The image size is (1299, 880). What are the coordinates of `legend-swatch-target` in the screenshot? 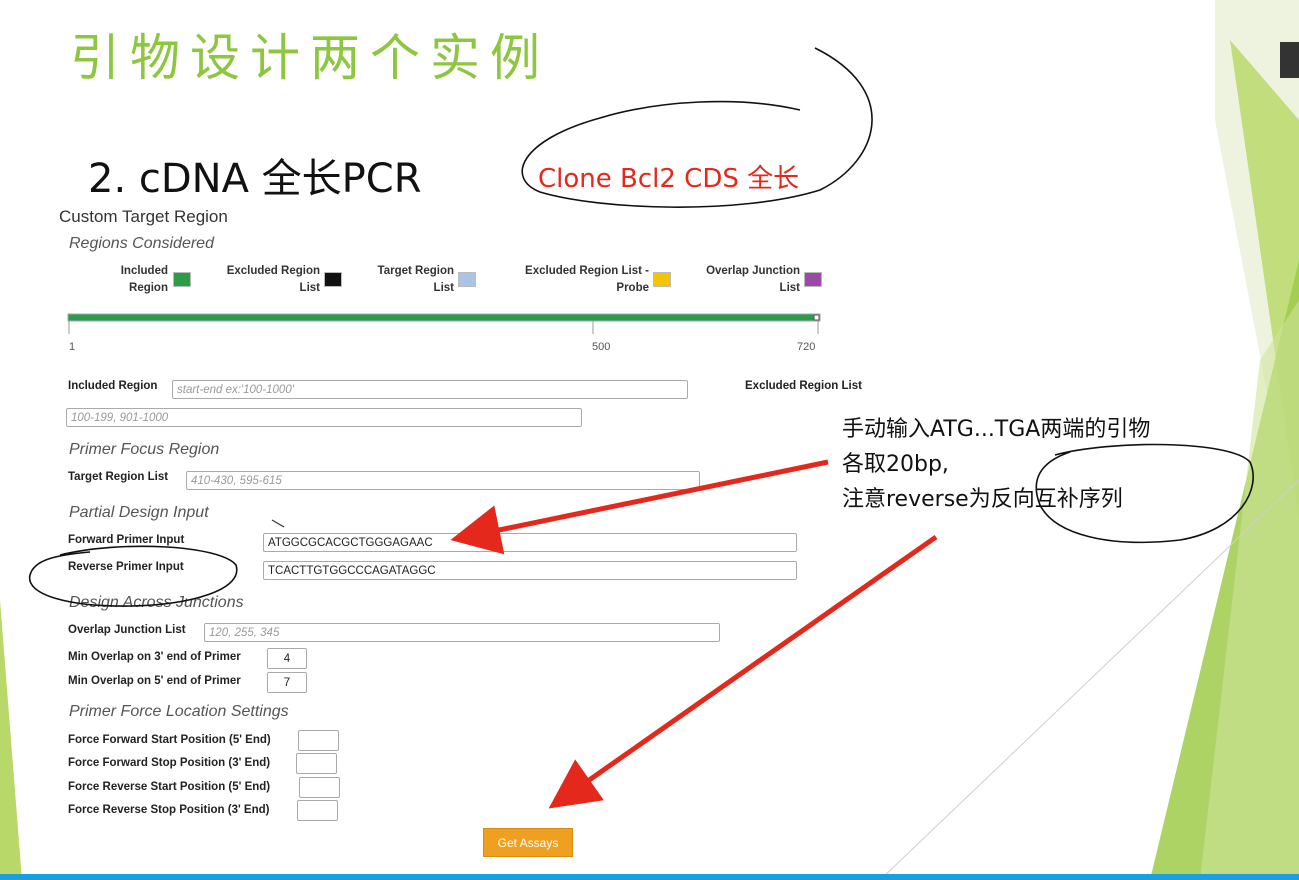 It's located at (467, 279).